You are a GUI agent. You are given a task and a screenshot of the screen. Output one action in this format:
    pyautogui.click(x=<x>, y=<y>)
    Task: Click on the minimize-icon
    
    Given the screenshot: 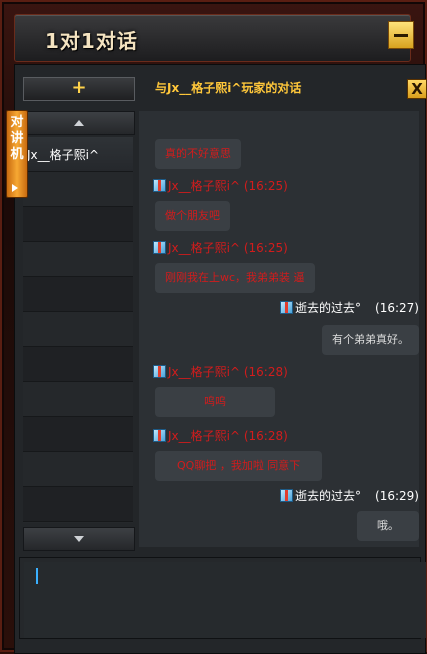 What is the action you would take?
    pyautogui.click(x=401, y=35)
    